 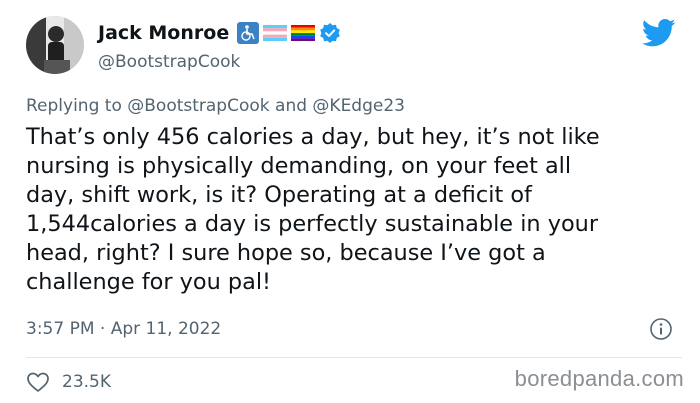 What do you see at coordinates (303, 33) in the screenshot?
I see `rainbow-flag-emoji-icon` at bounding box center [303, 33].